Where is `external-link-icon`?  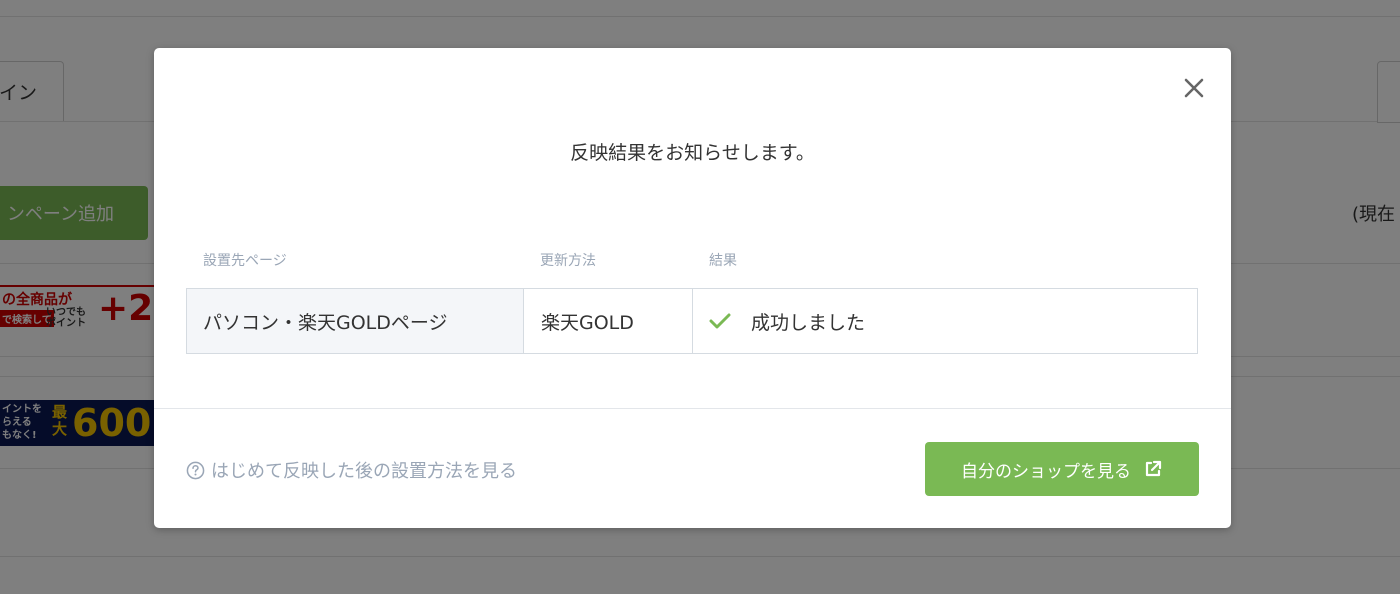
external-link-icon is located at coordinates (1153, 468).